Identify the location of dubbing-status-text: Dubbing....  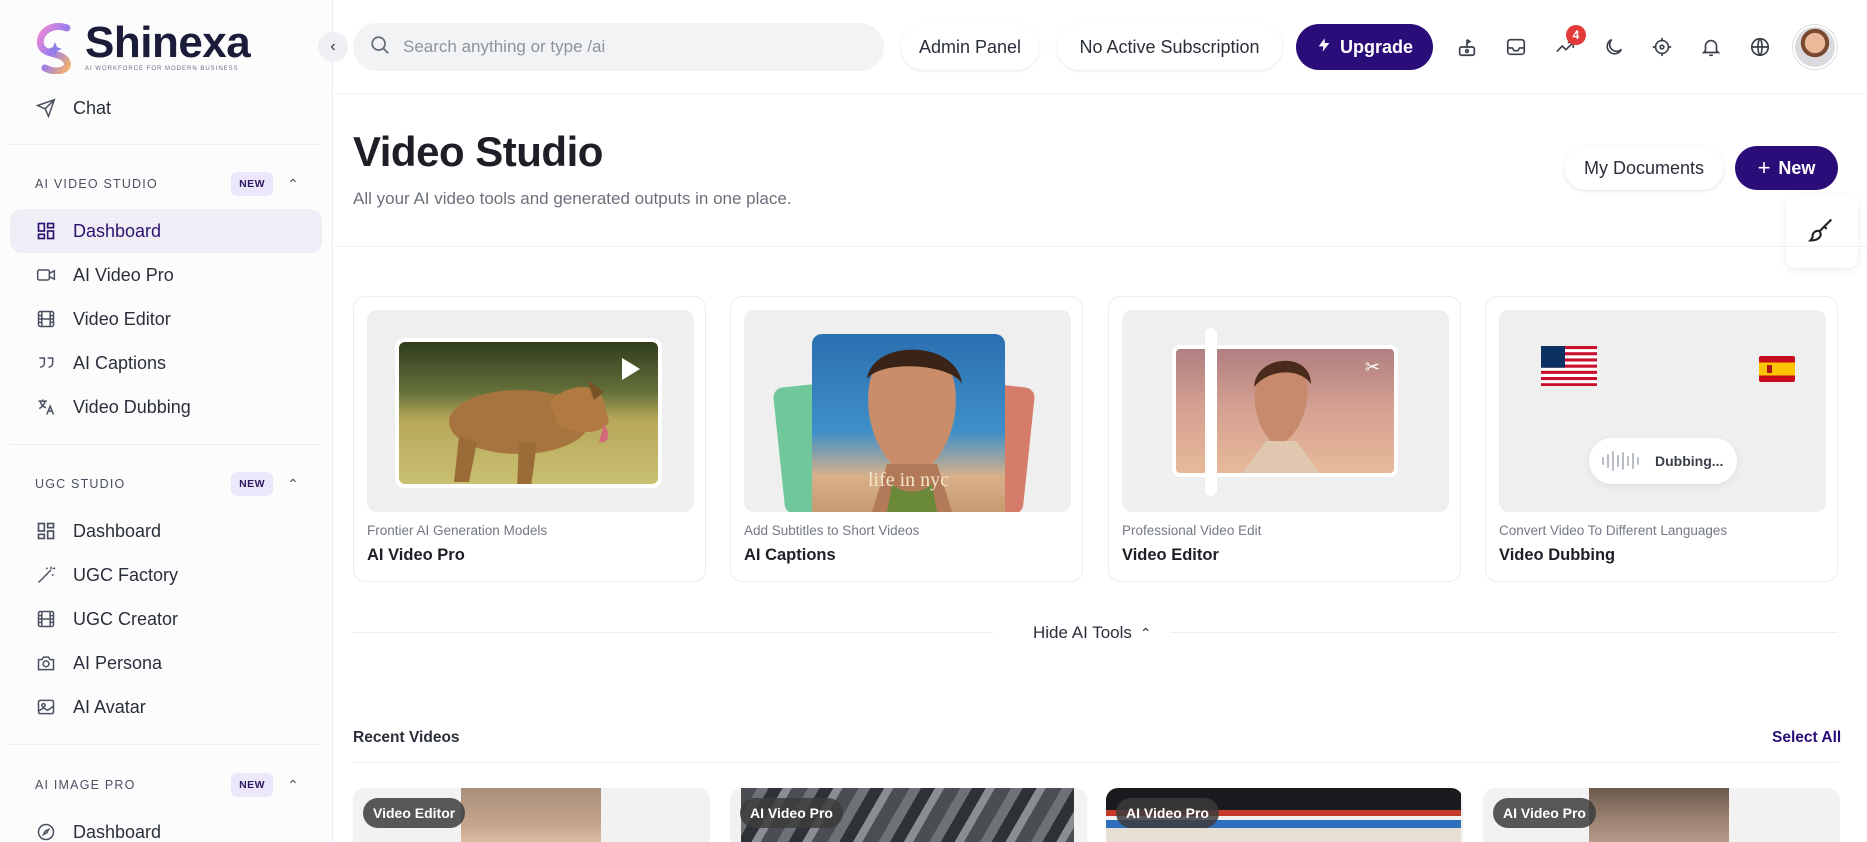
(1689, 461).